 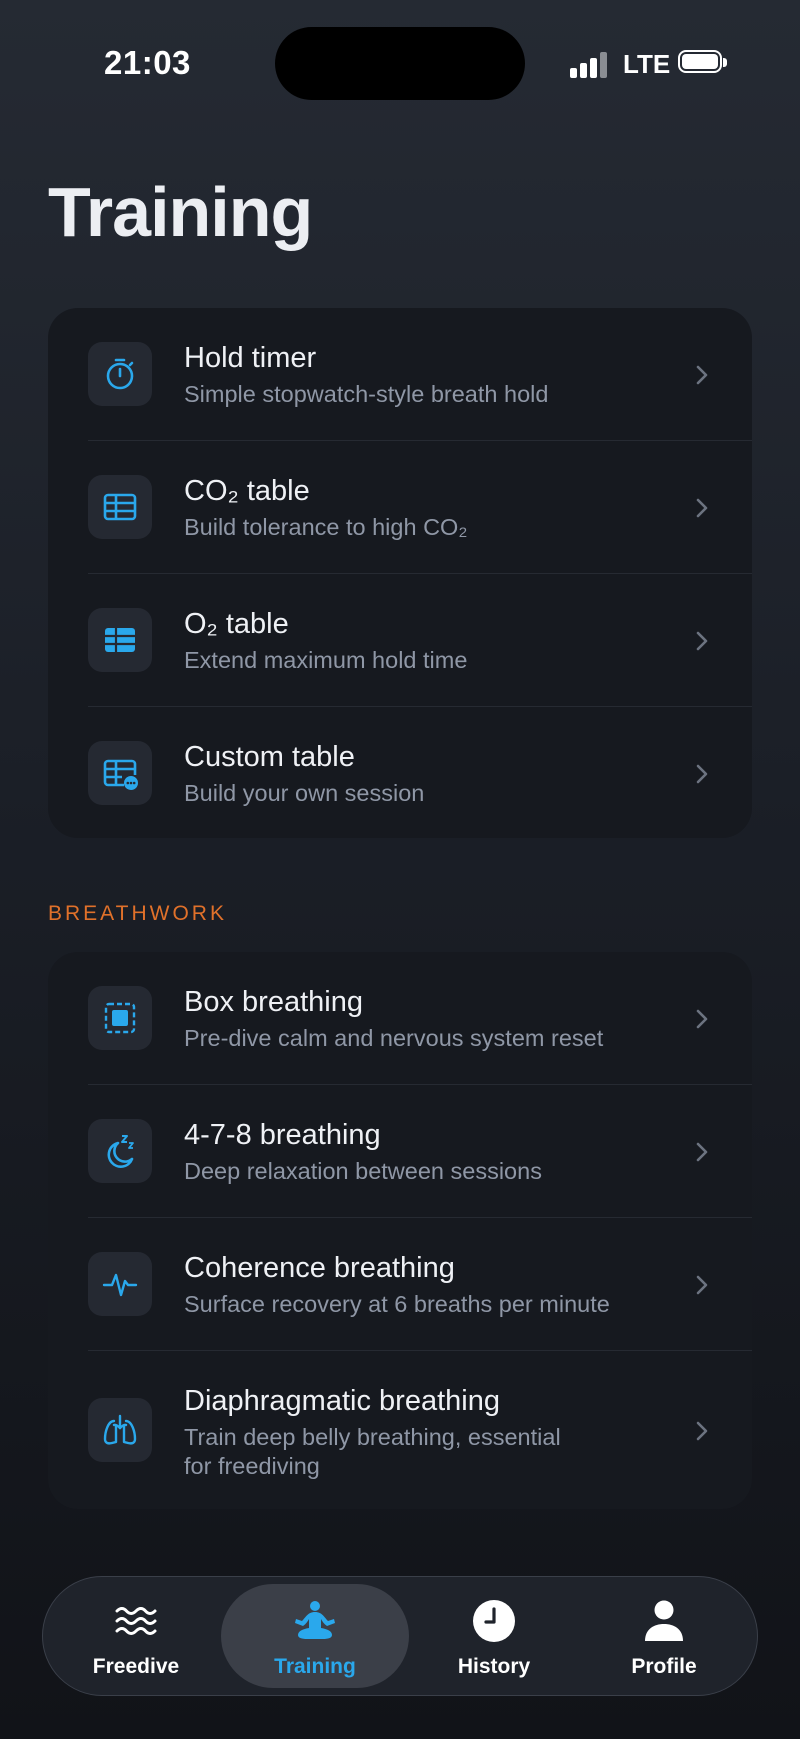 What do you see at coordinates (236, 624) in the screenshot?
I see `list-item-title: O₂ table` at bounding box center [236, 624].